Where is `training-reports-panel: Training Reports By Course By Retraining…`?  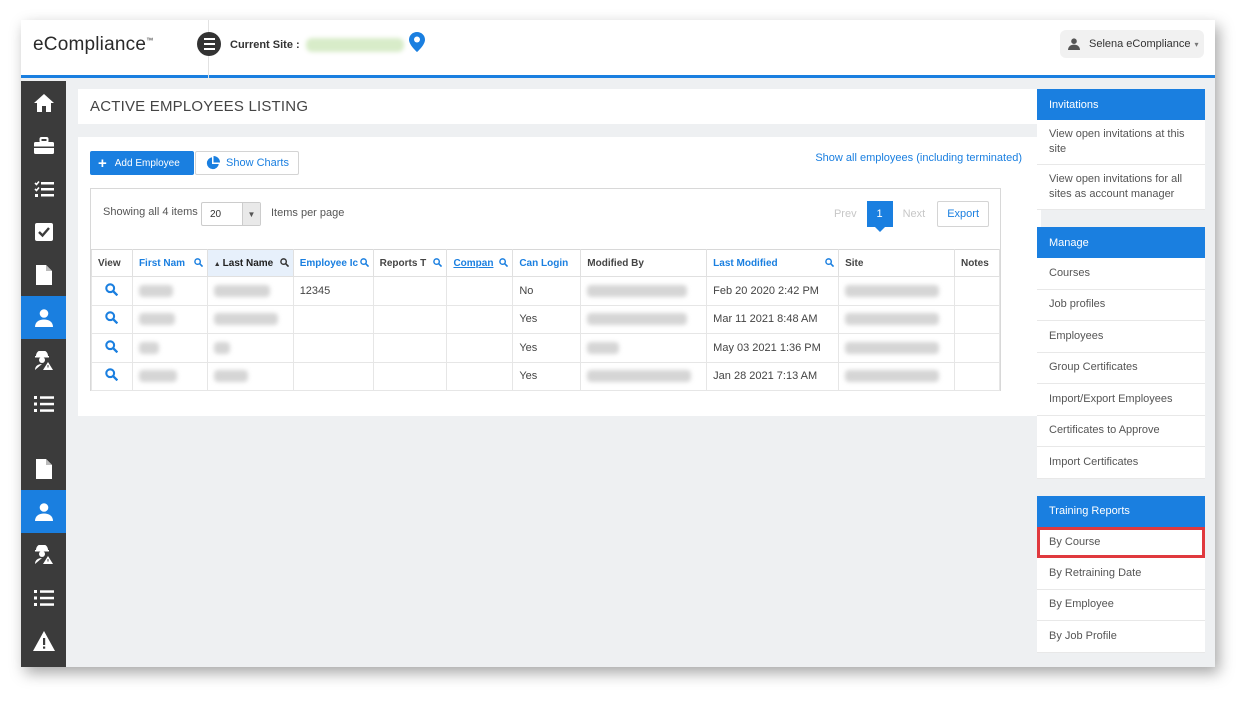 training-reports-panel: Training Reports By Course By Retraining… is located at coordinates (1121, 574).